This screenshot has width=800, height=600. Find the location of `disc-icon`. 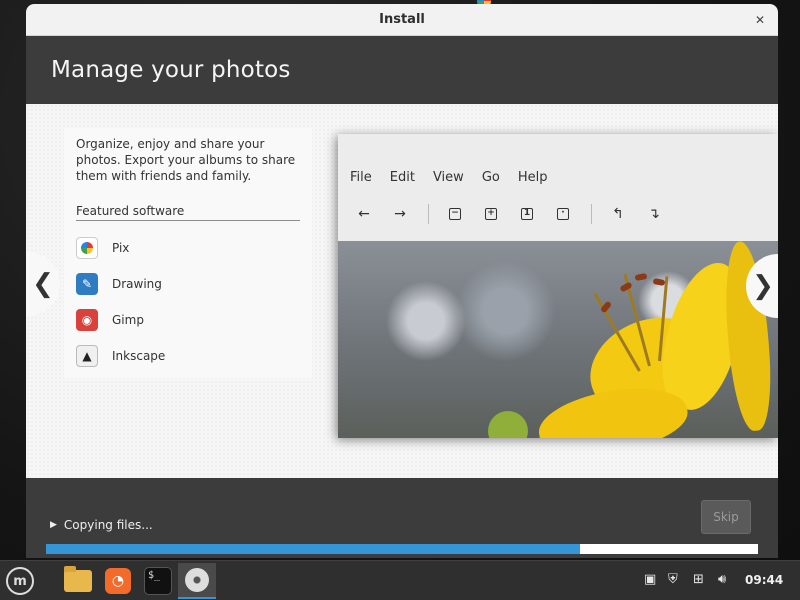

disc-icon is located at coordinates (197, 580).